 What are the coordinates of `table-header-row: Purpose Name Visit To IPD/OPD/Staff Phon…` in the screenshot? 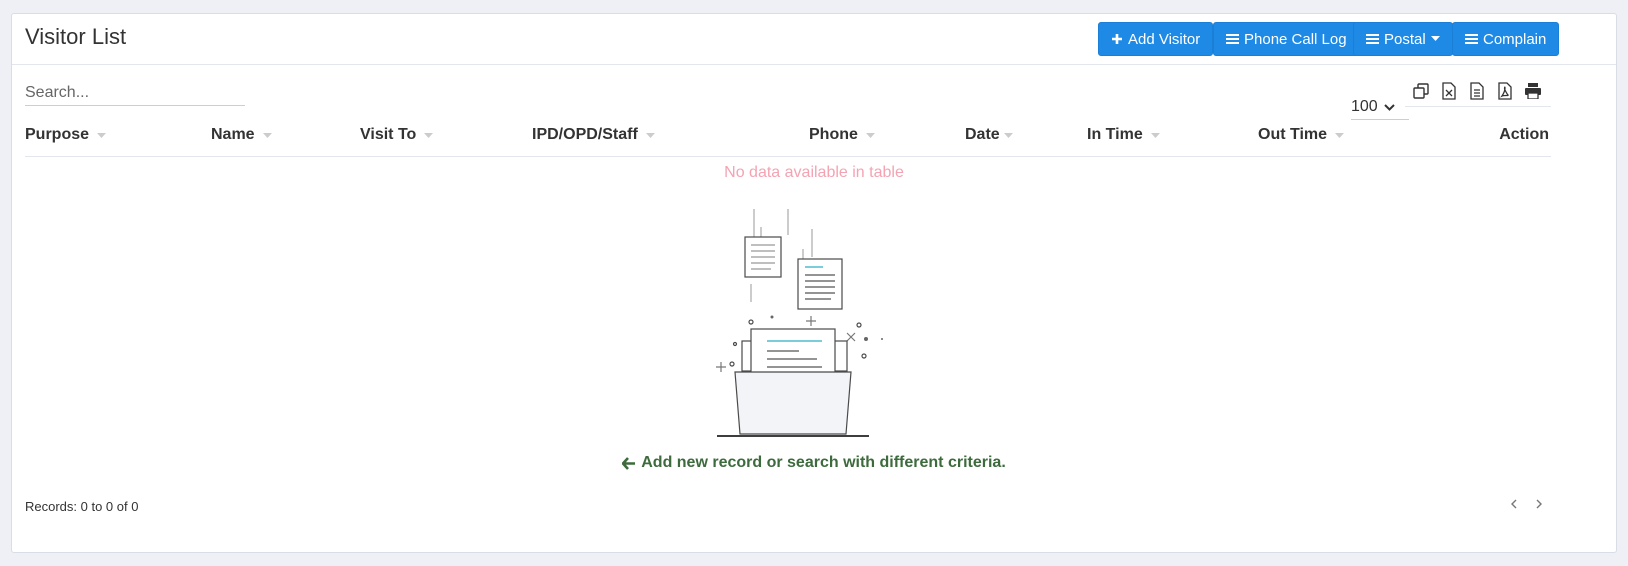 It's located at (788, 140).